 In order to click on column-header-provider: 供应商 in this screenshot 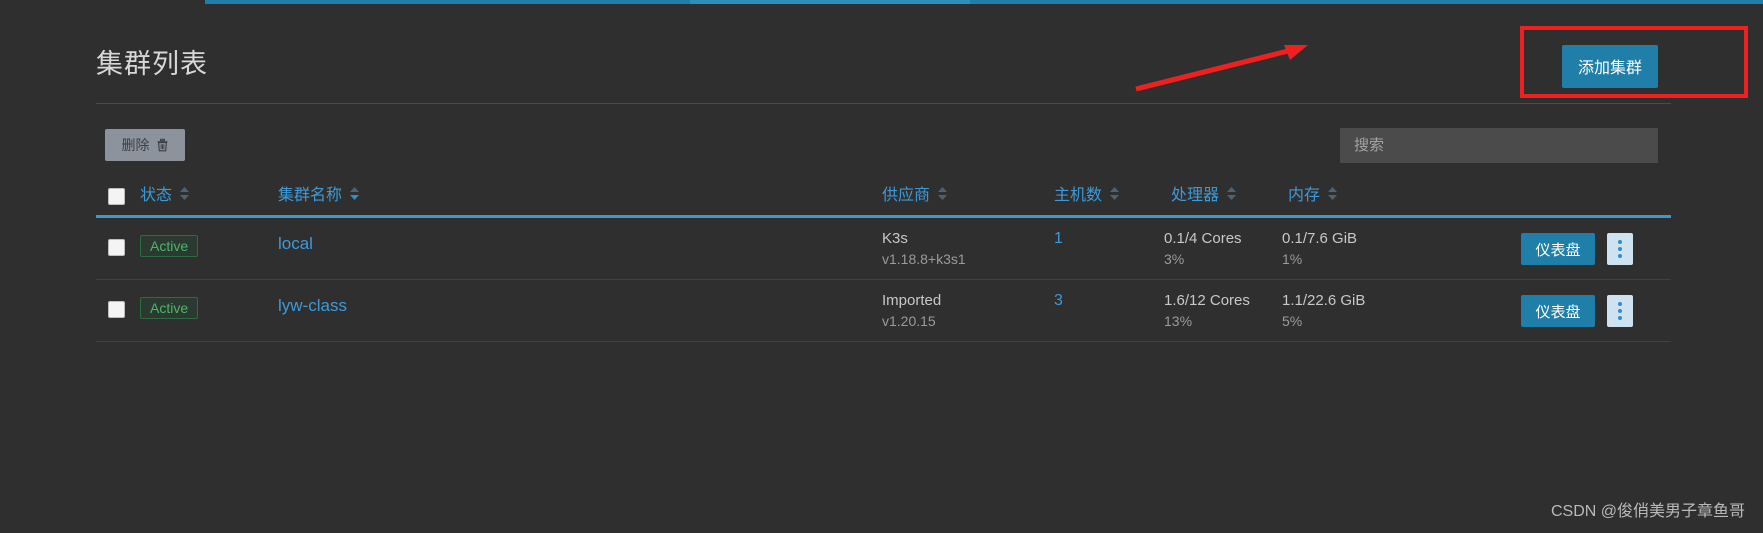, I will do `click(915, 193)`.